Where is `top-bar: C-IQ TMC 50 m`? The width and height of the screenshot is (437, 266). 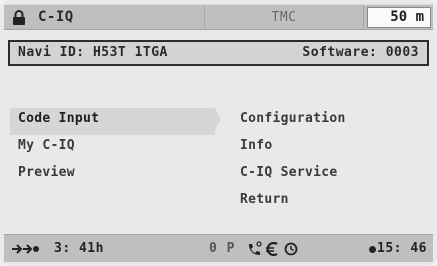 top-bar: C-IQ TMC 50 m is located at coordinates (218, 17).